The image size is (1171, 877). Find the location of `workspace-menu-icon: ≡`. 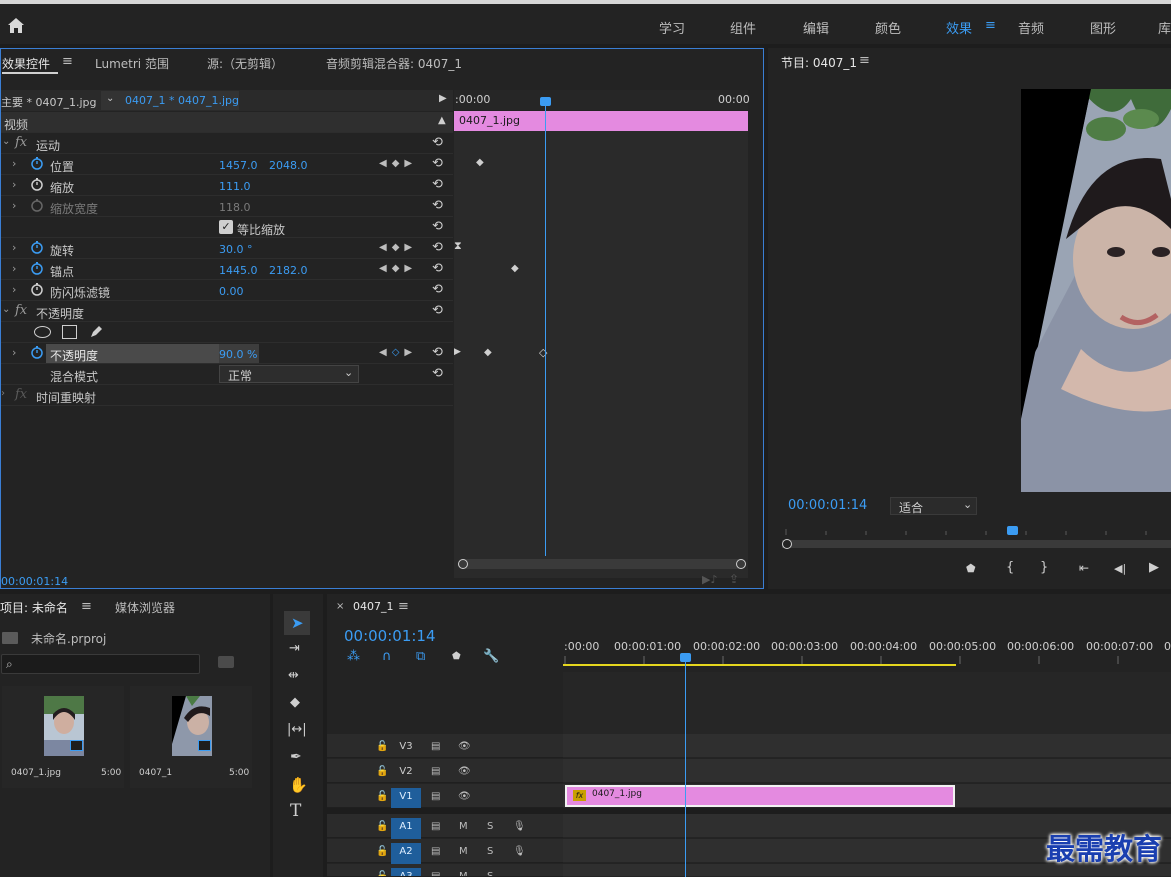

workspace-menu-icon: ≡ is located at coordinates (990, 25).